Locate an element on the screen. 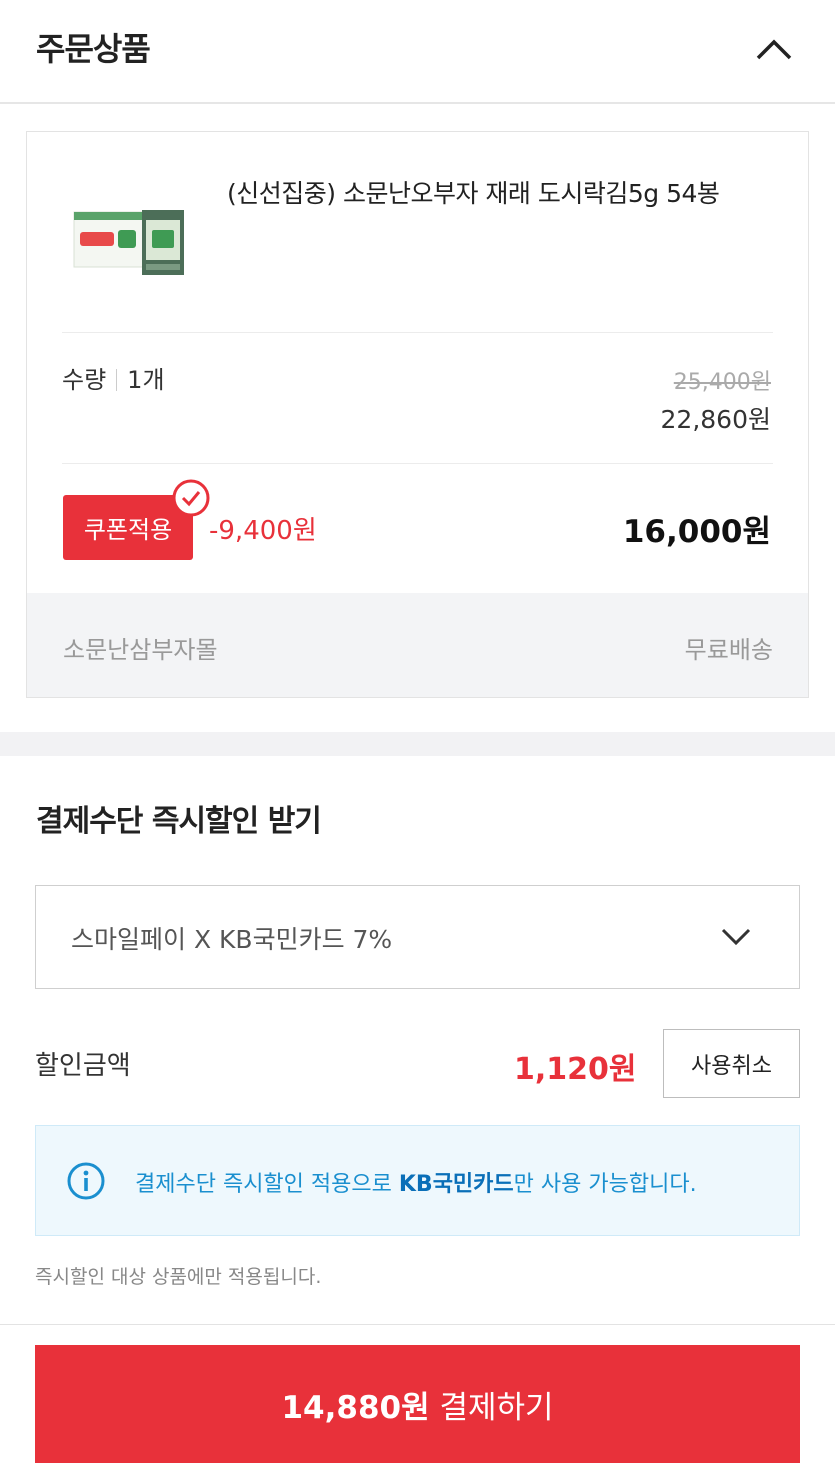 The width and height of the screenshot is (835, 1470). info-text-pre: 결제수단 즉시할인 적용으로 is located at coordinates (267, 1184).